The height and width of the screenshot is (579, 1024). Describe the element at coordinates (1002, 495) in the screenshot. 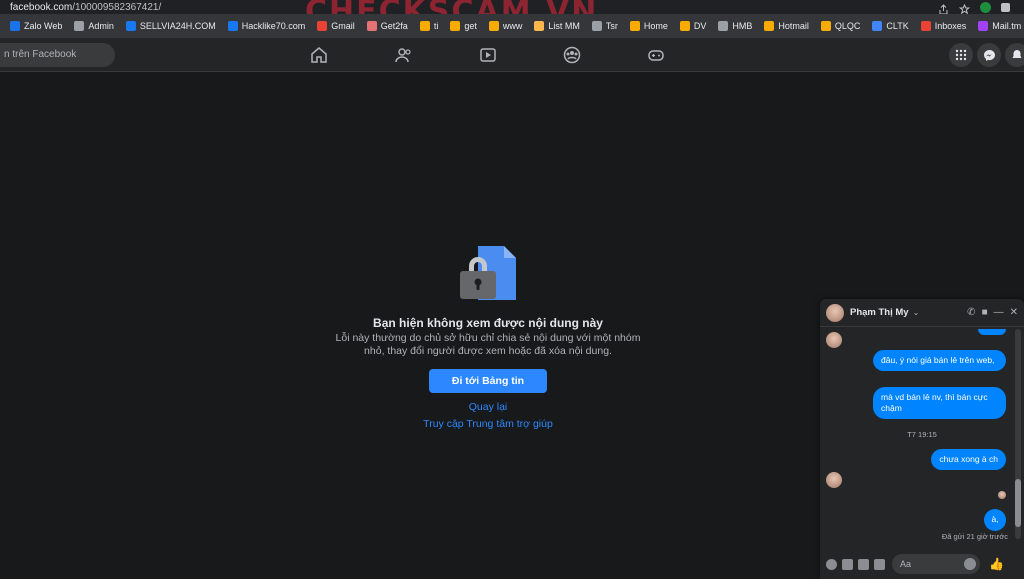

I see `seen-avatar` at that location.